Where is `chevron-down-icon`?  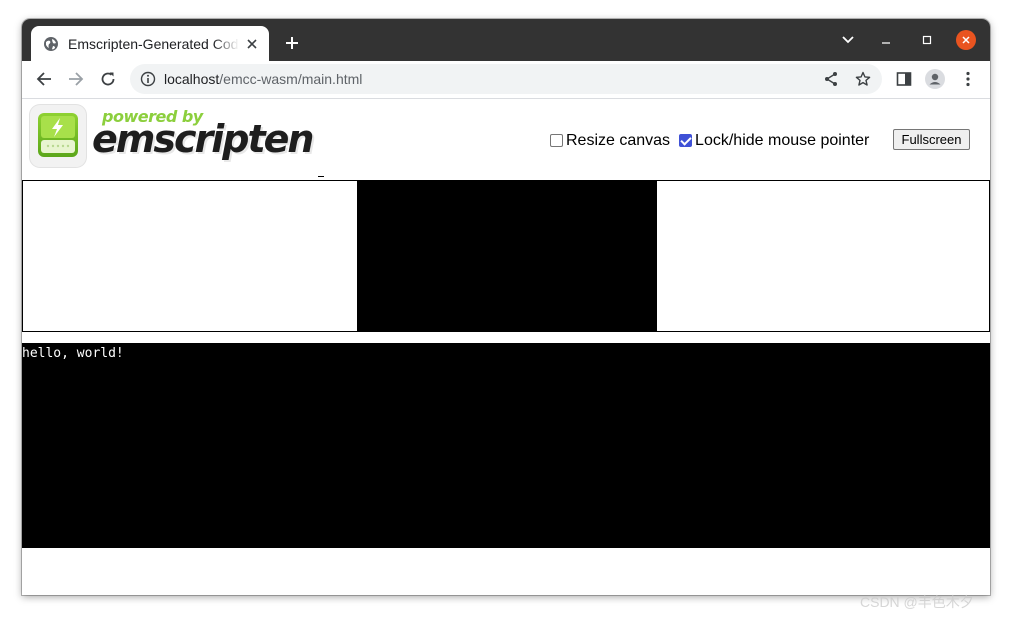 chevron-down-icon is located at coordinates (848, 40).